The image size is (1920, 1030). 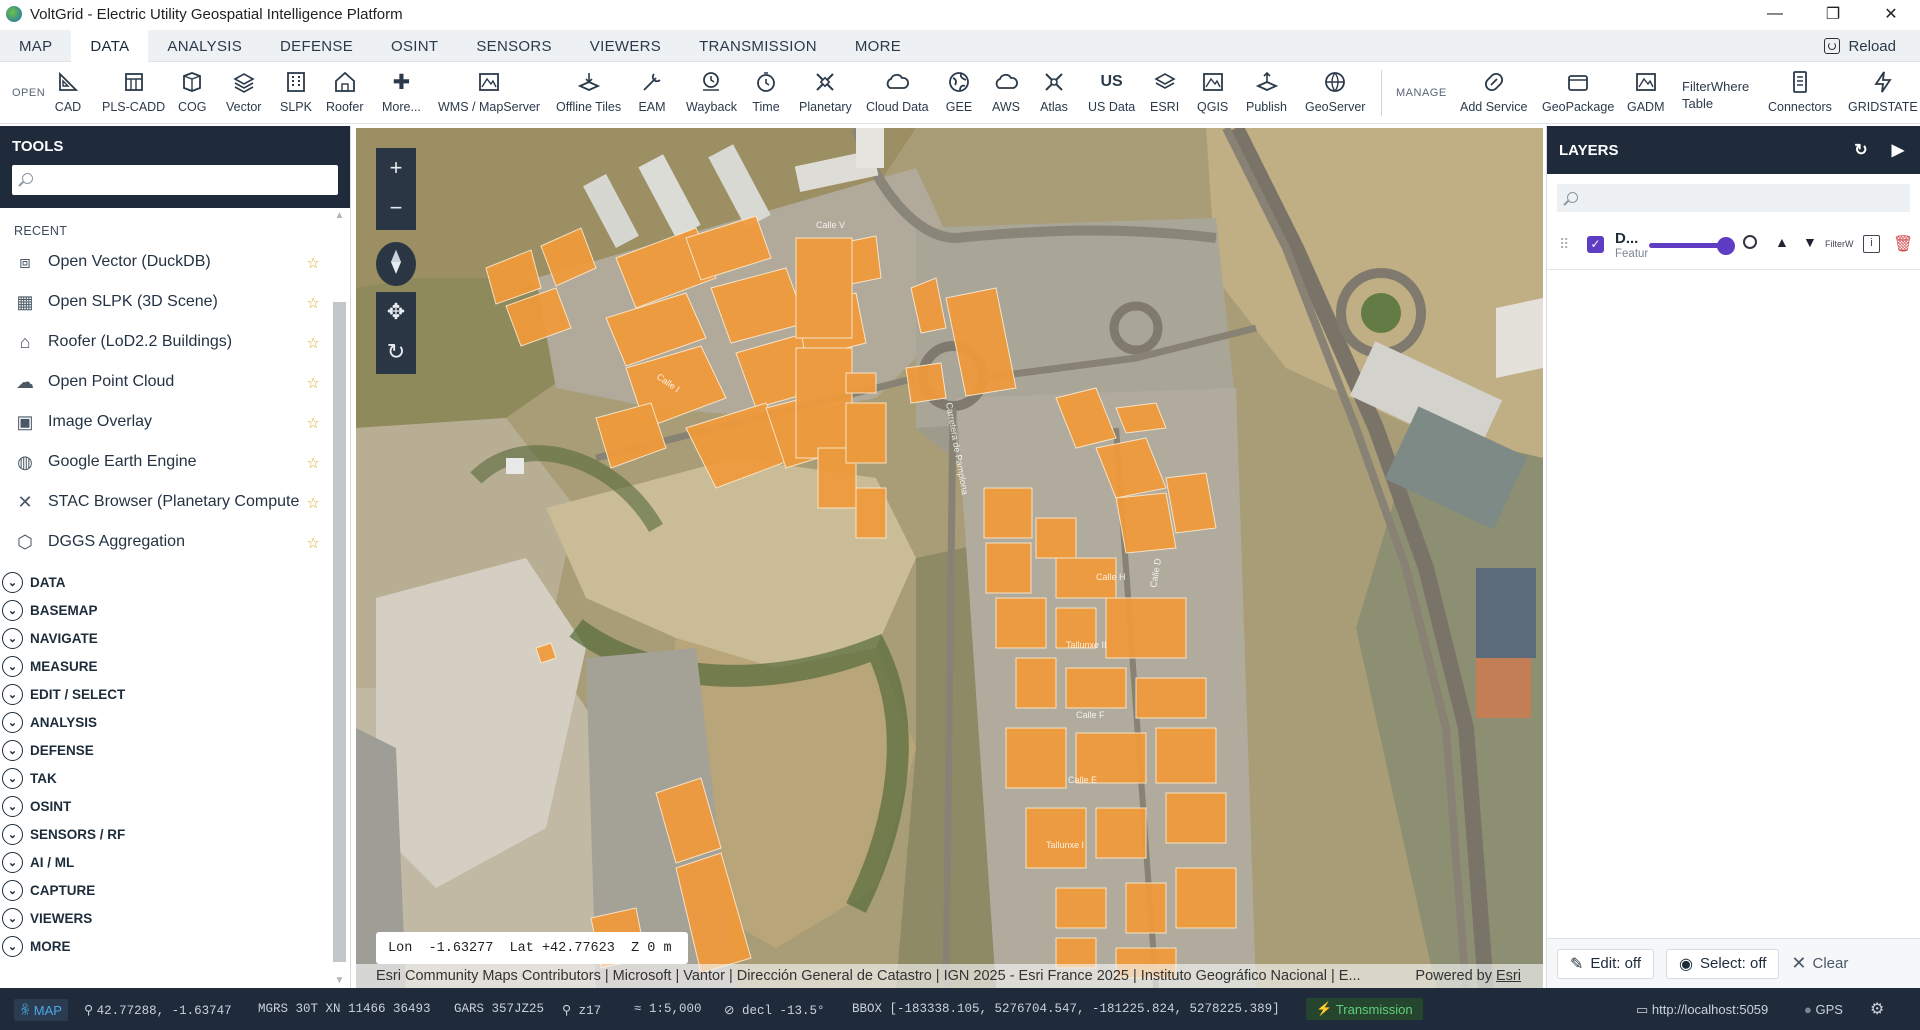 What do you see at coordinates (175, 862) in the screenshot?
I see `section-ai-ml: ⌄ AI / ML` at bounding box center [175, 862].